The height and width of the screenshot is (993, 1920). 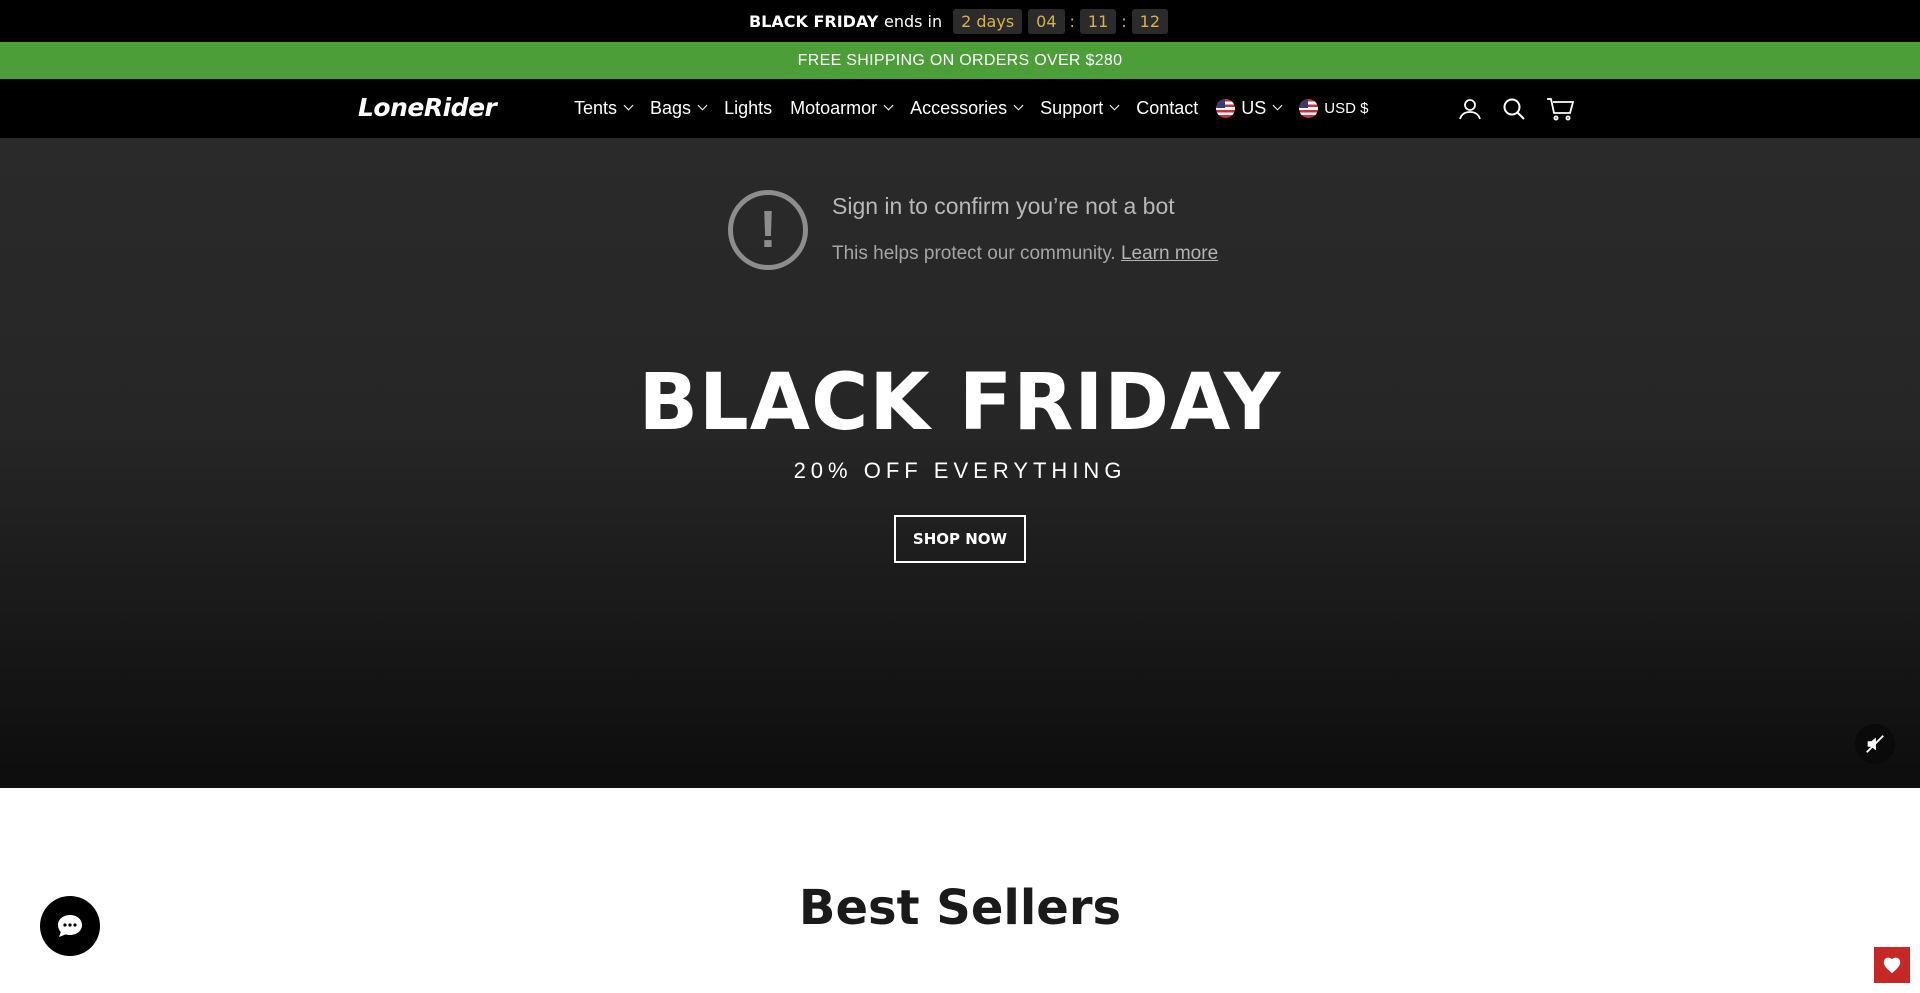 I want to click on currency-selector: USD $, so click(x=1333, y=108).